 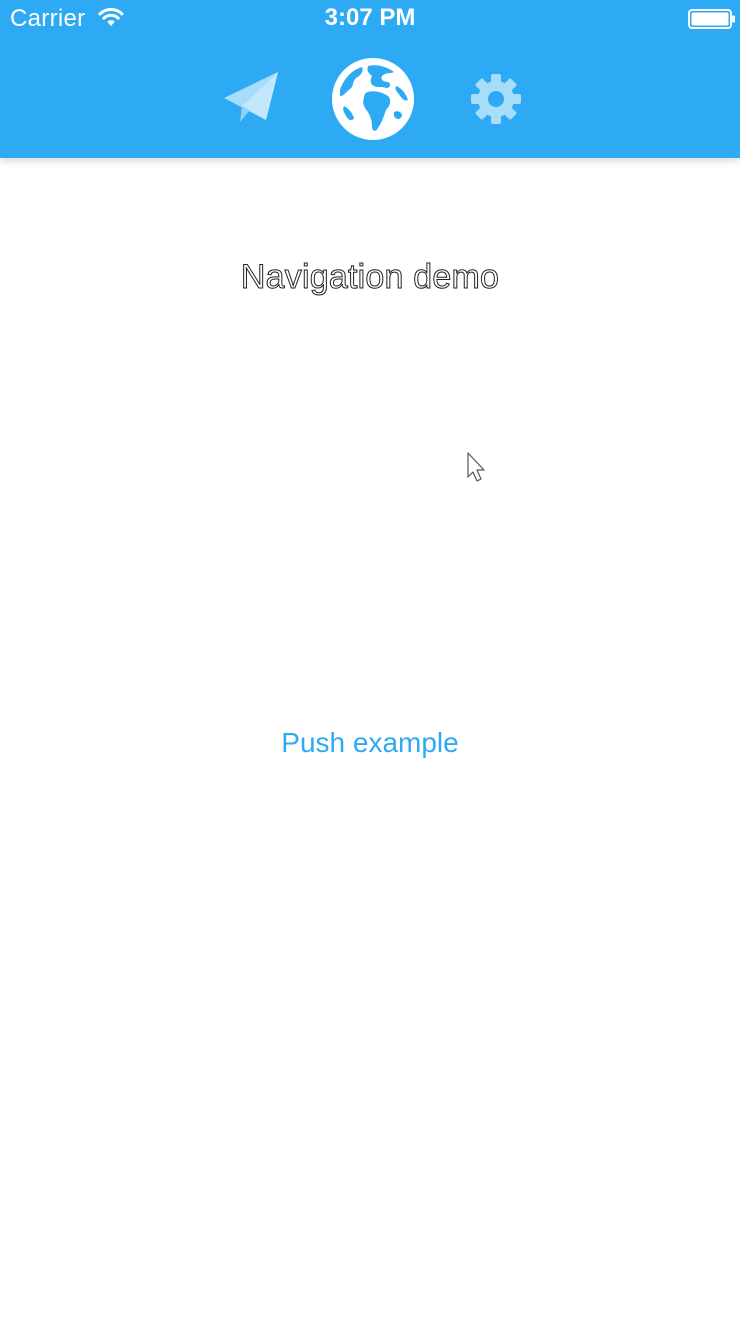 I want to click on globe-icon, so click(x=373, y=99).